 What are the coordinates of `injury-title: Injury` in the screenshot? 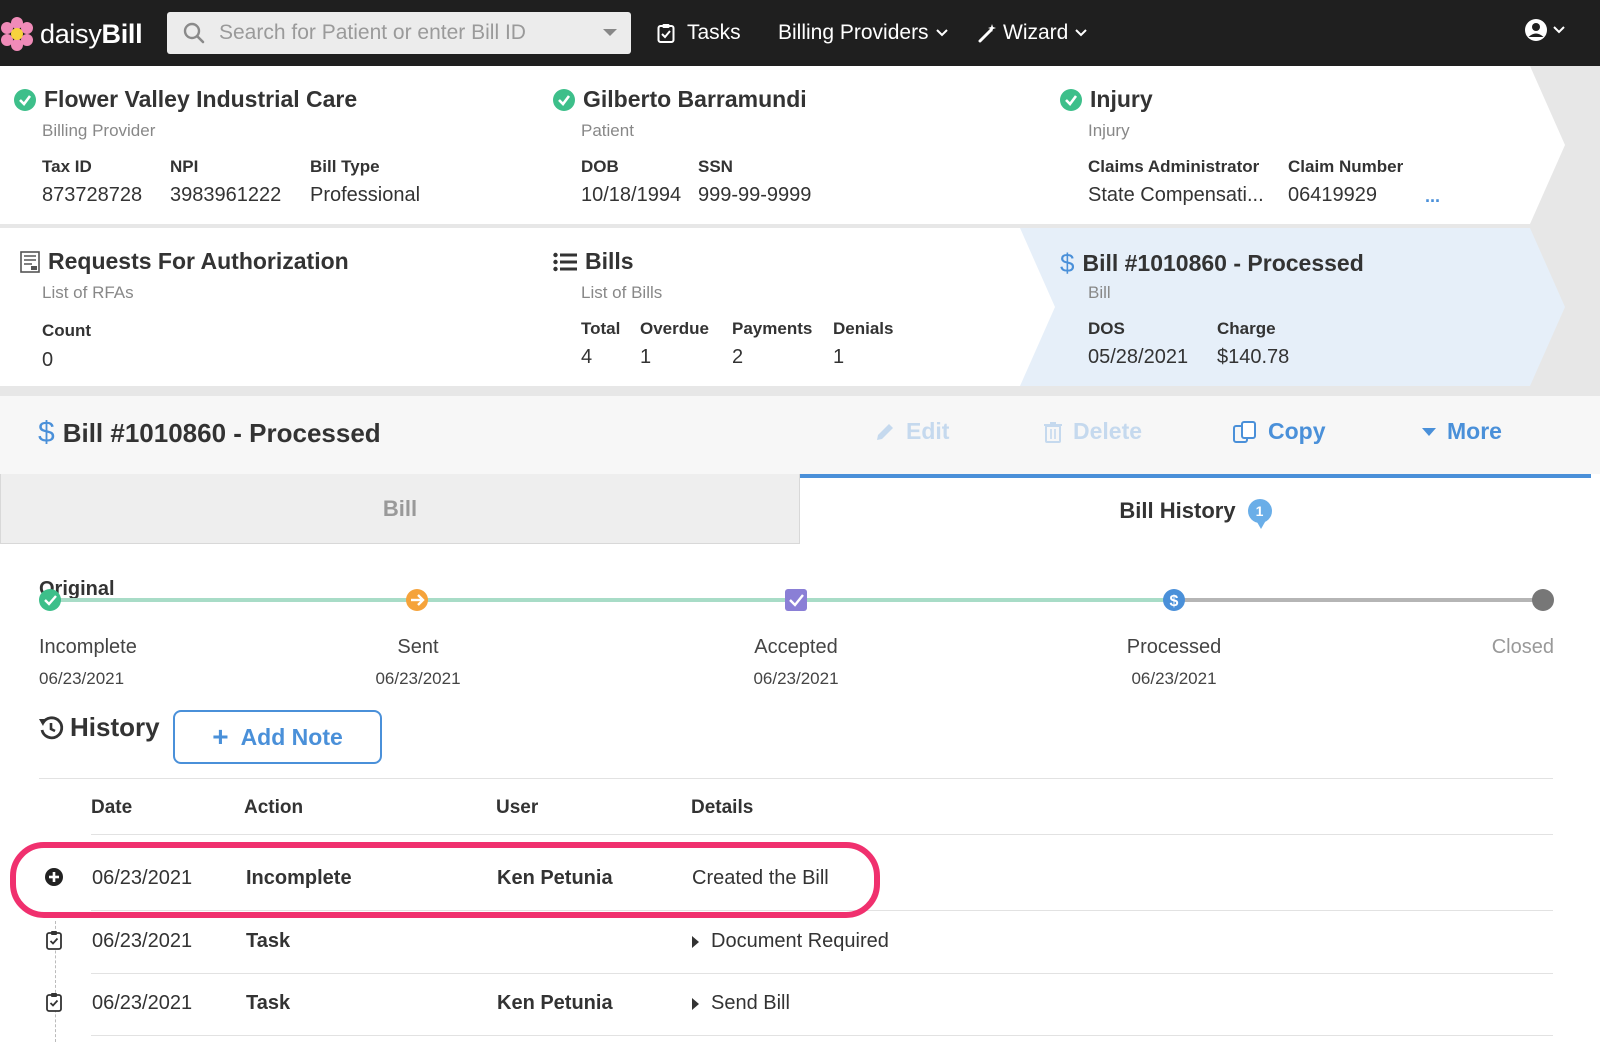 It's located at (1106, 99).